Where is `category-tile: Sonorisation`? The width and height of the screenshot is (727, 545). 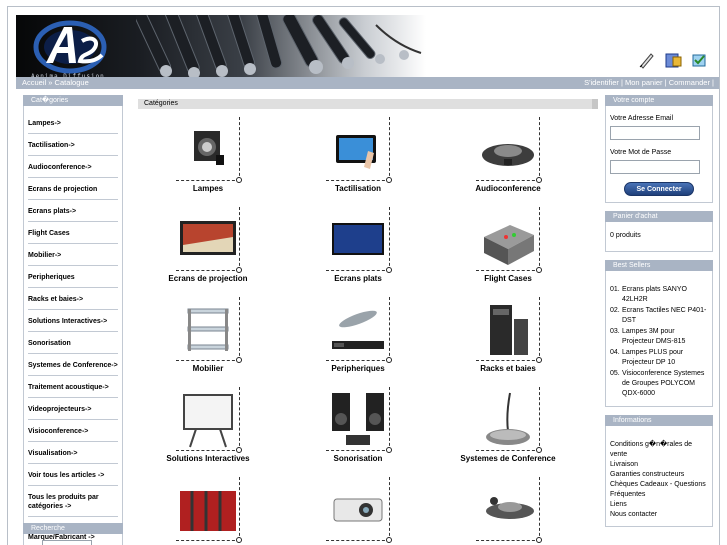 category-tile: Sonorisation is located at coordinates (358, 425).